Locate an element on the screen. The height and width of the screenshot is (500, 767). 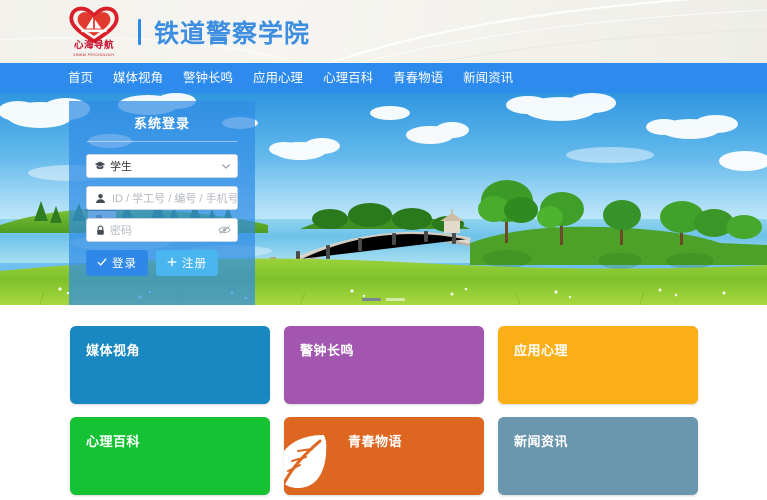
register-button-label: 注册 is located at coordinates (194, 264).